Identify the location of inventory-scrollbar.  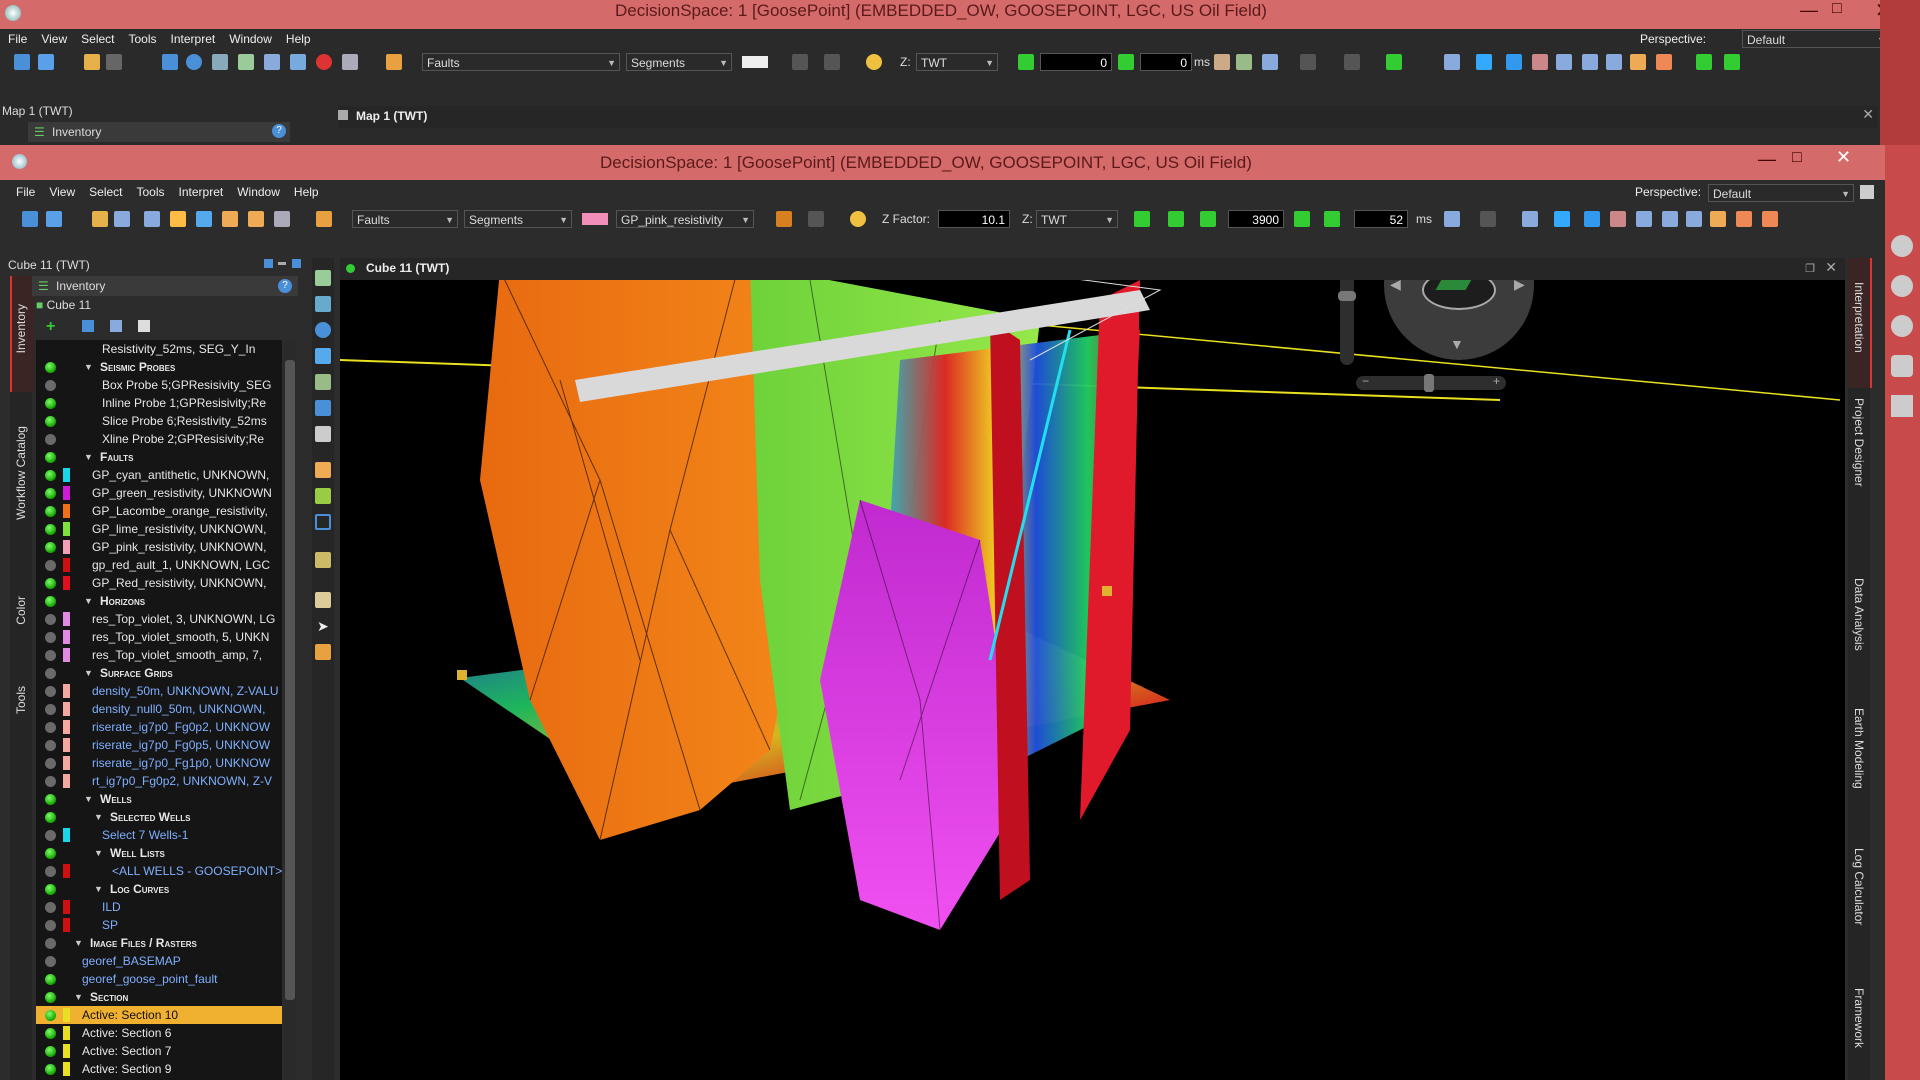
(290, 710).